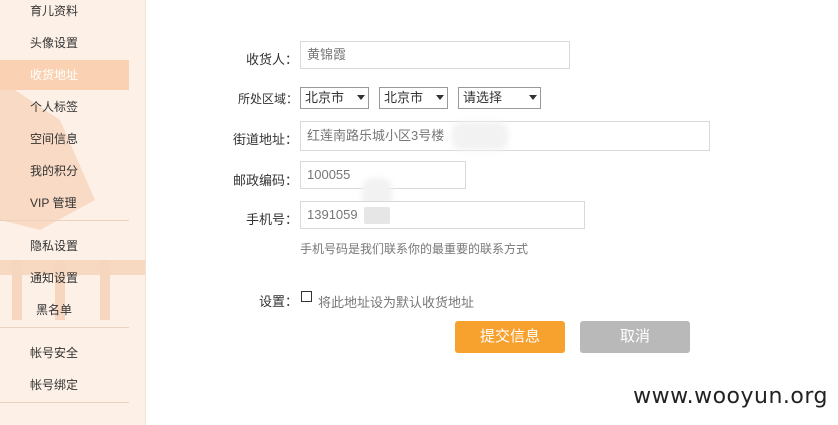 This screenshot has width=838, height=425. I want to click on province-select: 北京市, so click(334, 98).